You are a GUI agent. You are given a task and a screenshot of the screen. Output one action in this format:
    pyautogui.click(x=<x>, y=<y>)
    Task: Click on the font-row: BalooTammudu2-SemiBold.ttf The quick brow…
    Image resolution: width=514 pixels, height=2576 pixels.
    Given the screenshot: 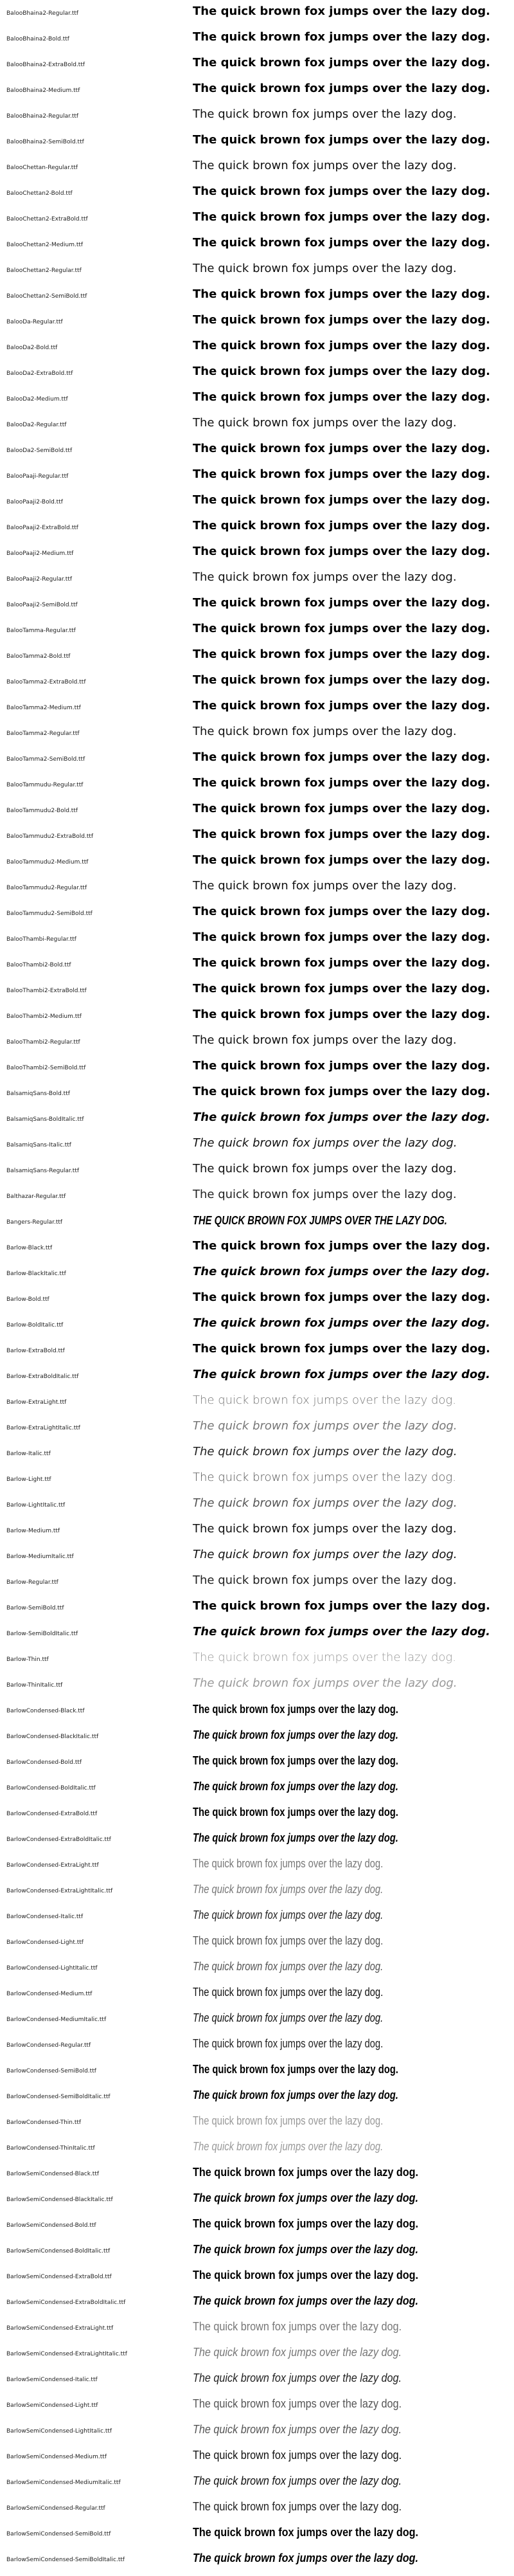 What is the action you would take?
    pyautogui.click(x=257, y=917)
    